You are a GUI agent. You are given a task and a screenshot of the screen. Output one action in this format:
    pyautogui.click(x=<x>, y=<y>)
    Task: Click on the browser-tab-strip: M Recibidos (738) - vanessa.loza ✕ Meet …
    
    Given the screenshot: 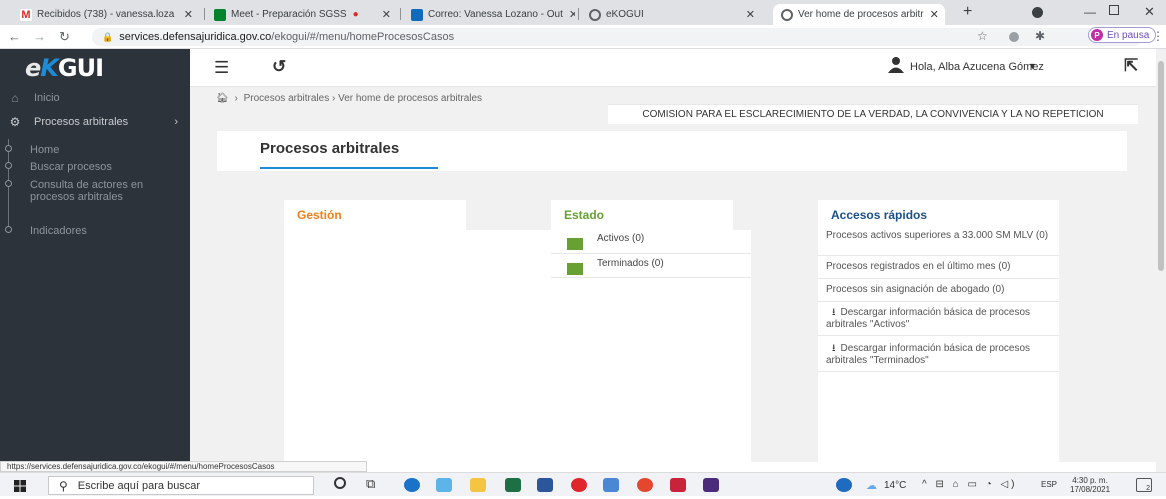 What is the action you would take?
    pyautogui.click(x=583, y=12)
    